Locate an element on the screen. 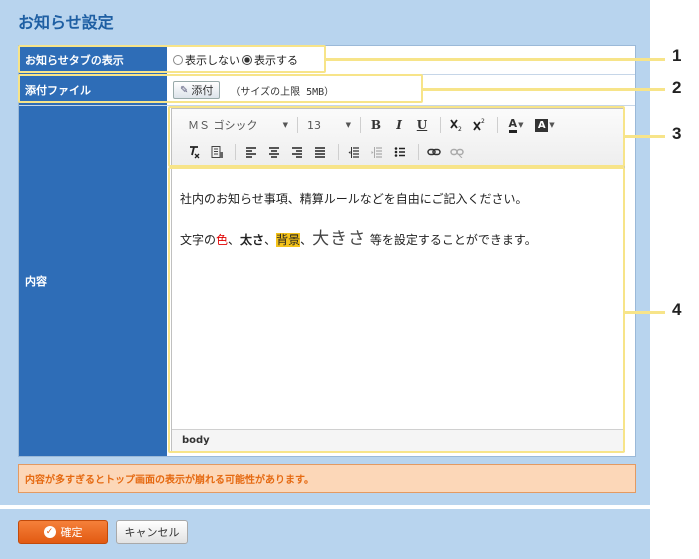 The height and width of the screenshot is (559, 699). text-color-button: A ▼ is located at coordinates (516, 125).